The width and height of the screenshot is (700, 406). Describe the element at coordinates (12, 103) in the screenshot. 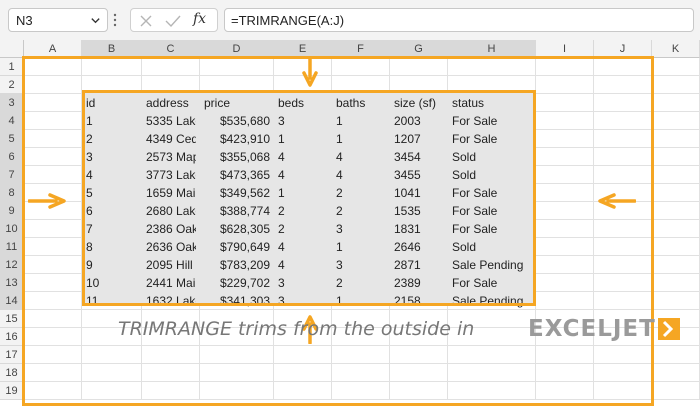

I see `row-header-3: 3` at that location.